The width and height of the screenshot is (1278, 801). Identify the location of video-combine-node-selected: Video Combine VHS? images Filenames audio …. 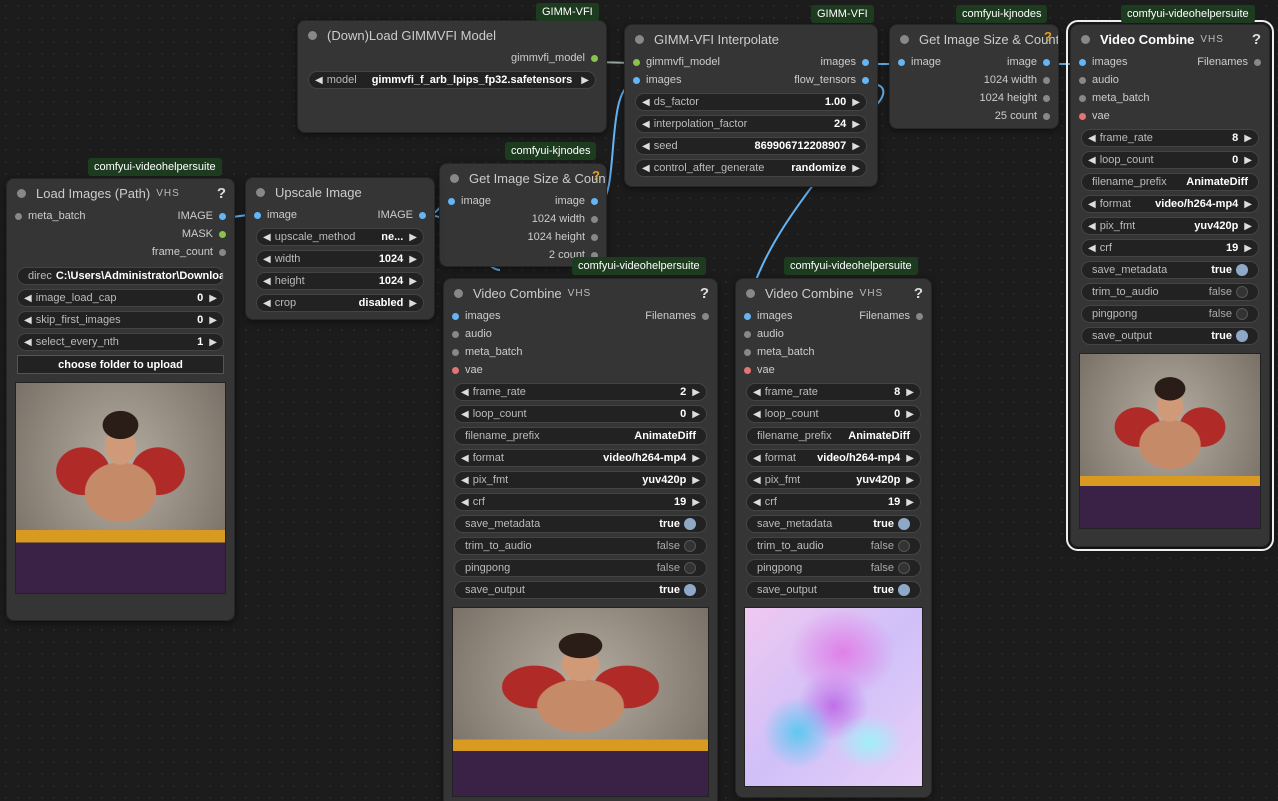
(1170, 285).